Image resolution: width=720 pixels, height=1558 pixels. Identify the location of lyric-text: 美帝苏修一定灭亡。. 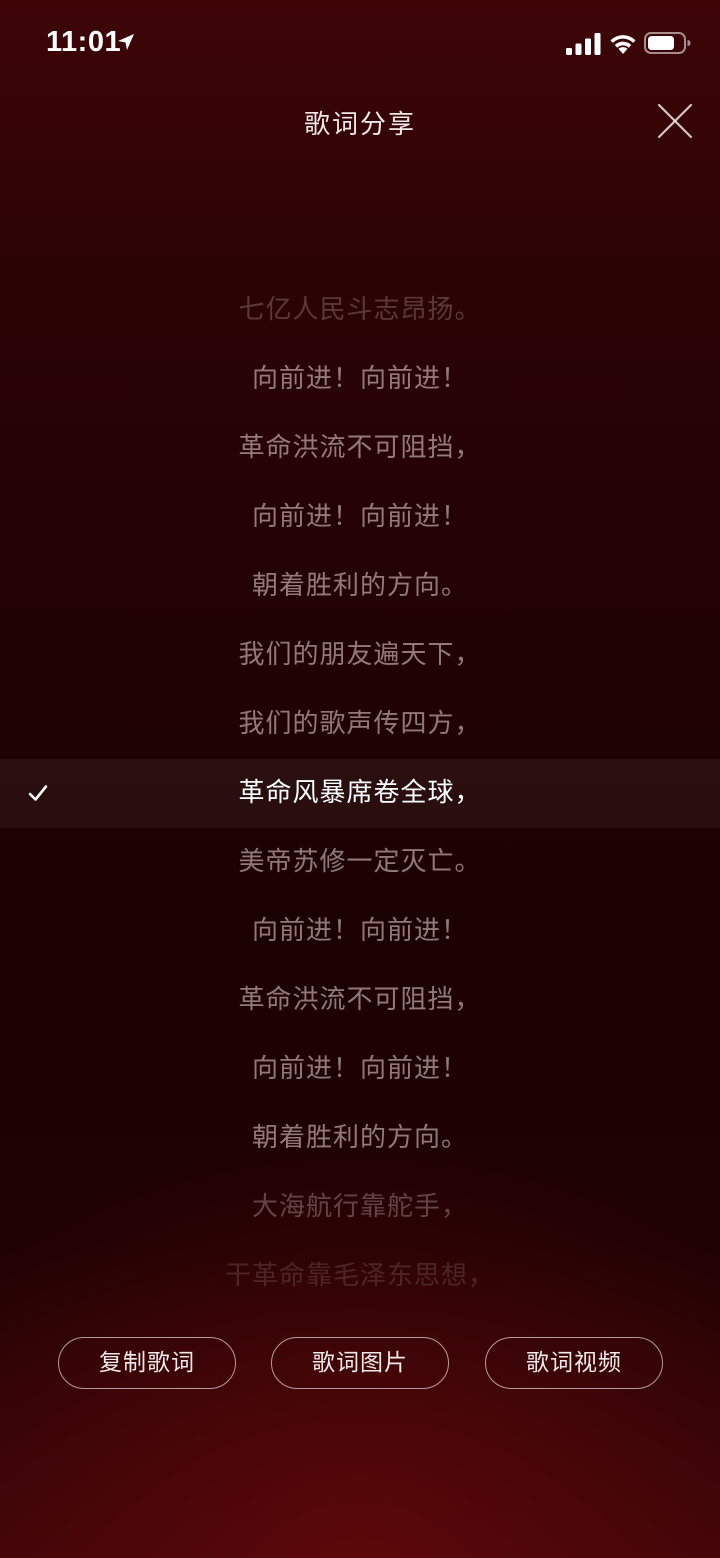
(360, 862).